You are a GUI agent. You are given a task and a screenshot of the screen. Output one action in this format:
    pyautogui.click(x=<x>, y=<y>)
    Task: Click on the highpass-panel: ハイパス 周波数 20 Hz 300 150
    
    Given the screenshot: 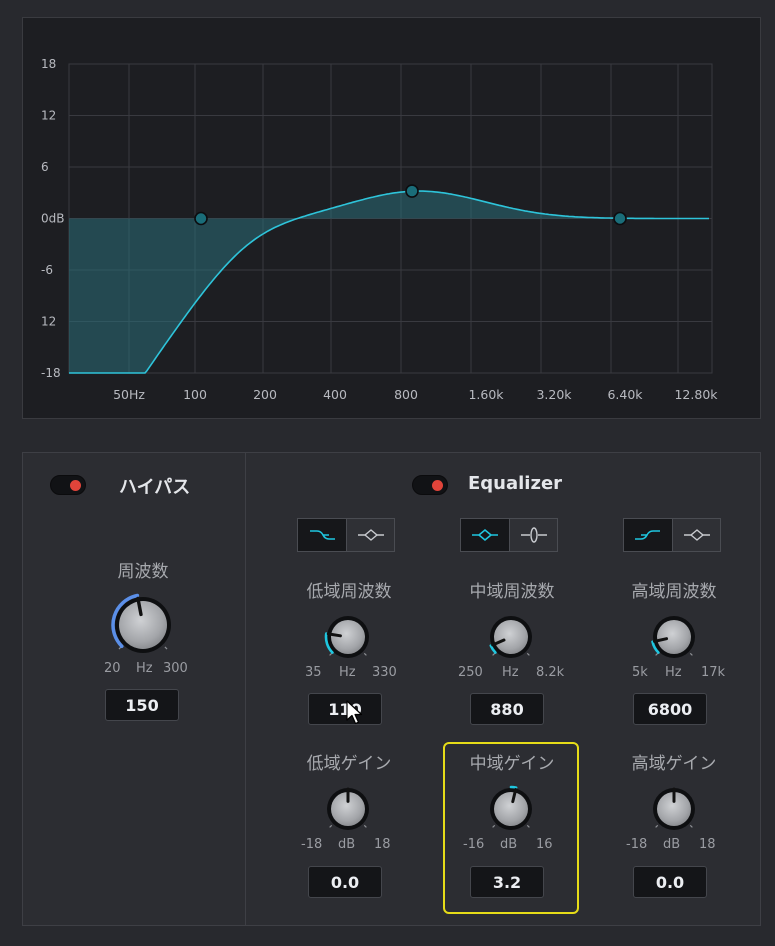 What is the action you would take?
    pyautogui.click(x=134, y=689)
    